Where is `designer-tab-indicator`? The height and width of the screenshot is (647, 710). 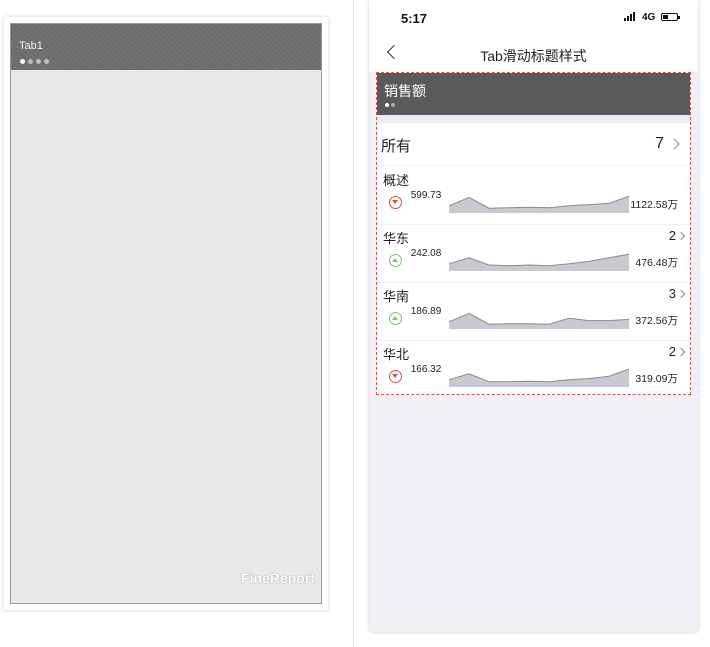 designer-tab-indicator is located at coordinates (34, 61).